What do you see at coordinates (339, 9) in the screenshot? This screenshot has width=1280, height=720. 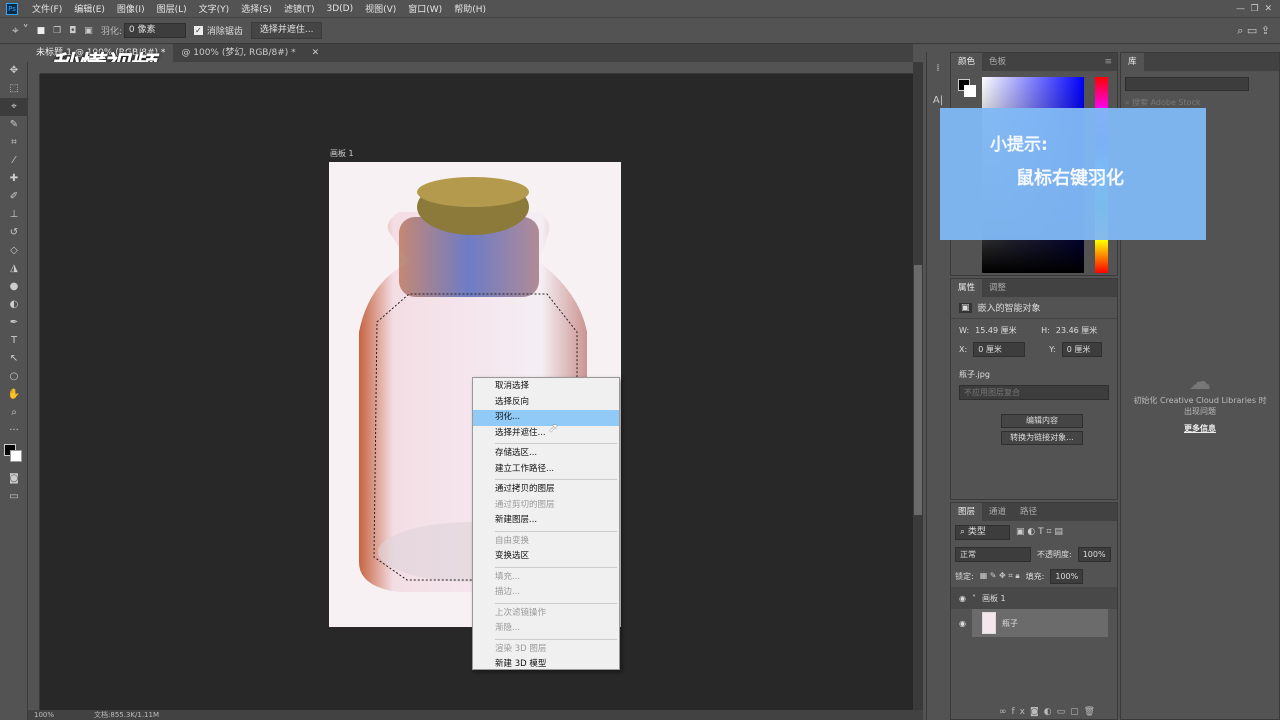 I see `menu-3d: 3D(D)` at bounding box center [339, 9].